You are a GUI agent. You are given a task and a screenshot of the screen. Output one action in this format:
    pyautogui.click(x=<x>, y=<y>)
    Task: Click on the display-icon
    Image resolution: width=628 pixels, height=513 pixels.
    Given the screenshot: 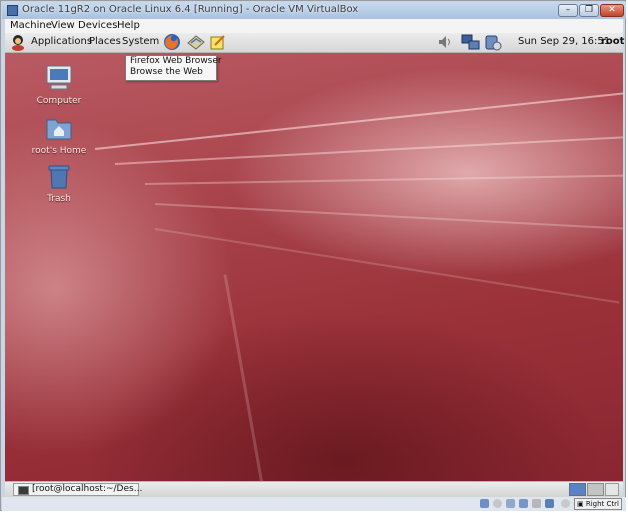 What is the action you would take?
    pyautogui.click(x=549, y=503)
    